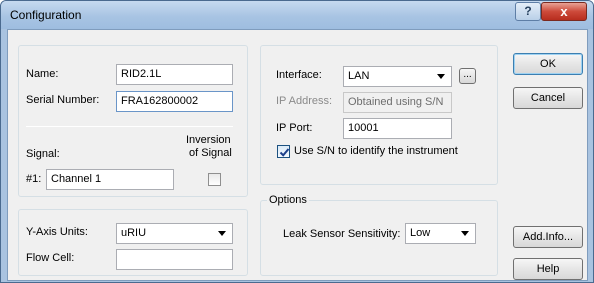  I want to click on flow-cell-field, so click(174, 259).